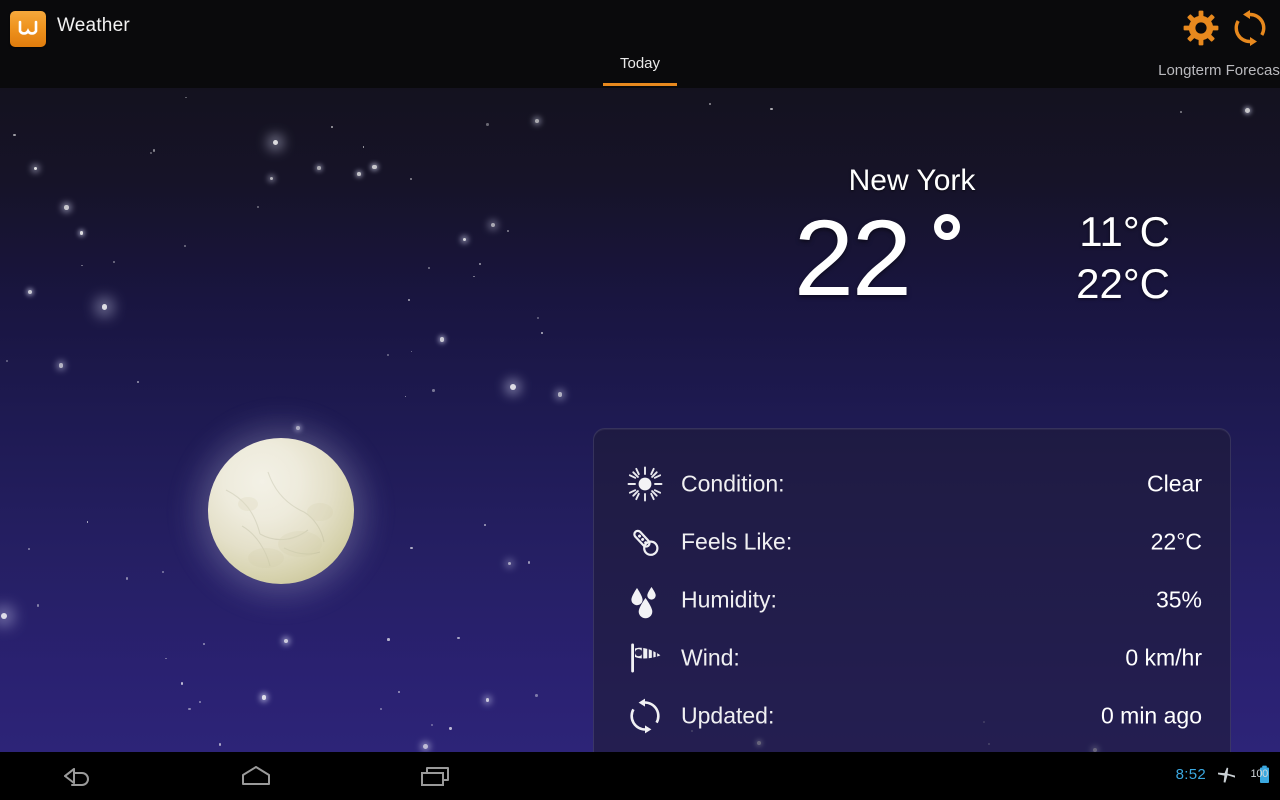 The height and width of the screenshot is (800, 1280). I want to click on app-title: Weather, so click(93, 25).